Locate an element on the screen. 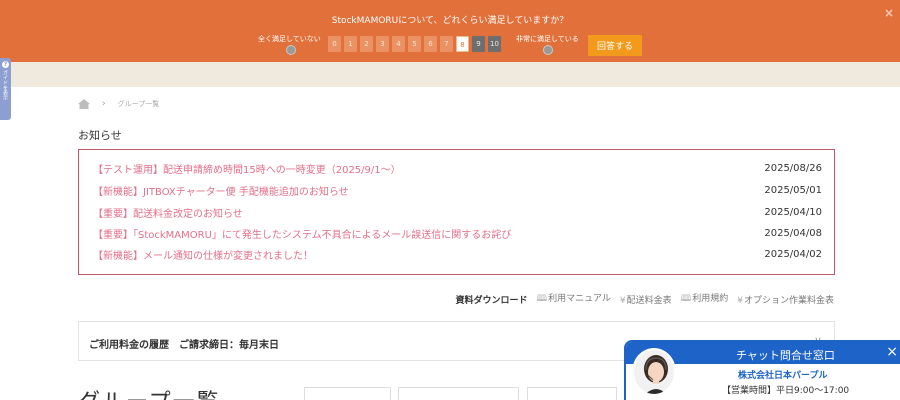 This screenshot has width=900, height=400. operator-avatar is located at coordinates (654, 372).